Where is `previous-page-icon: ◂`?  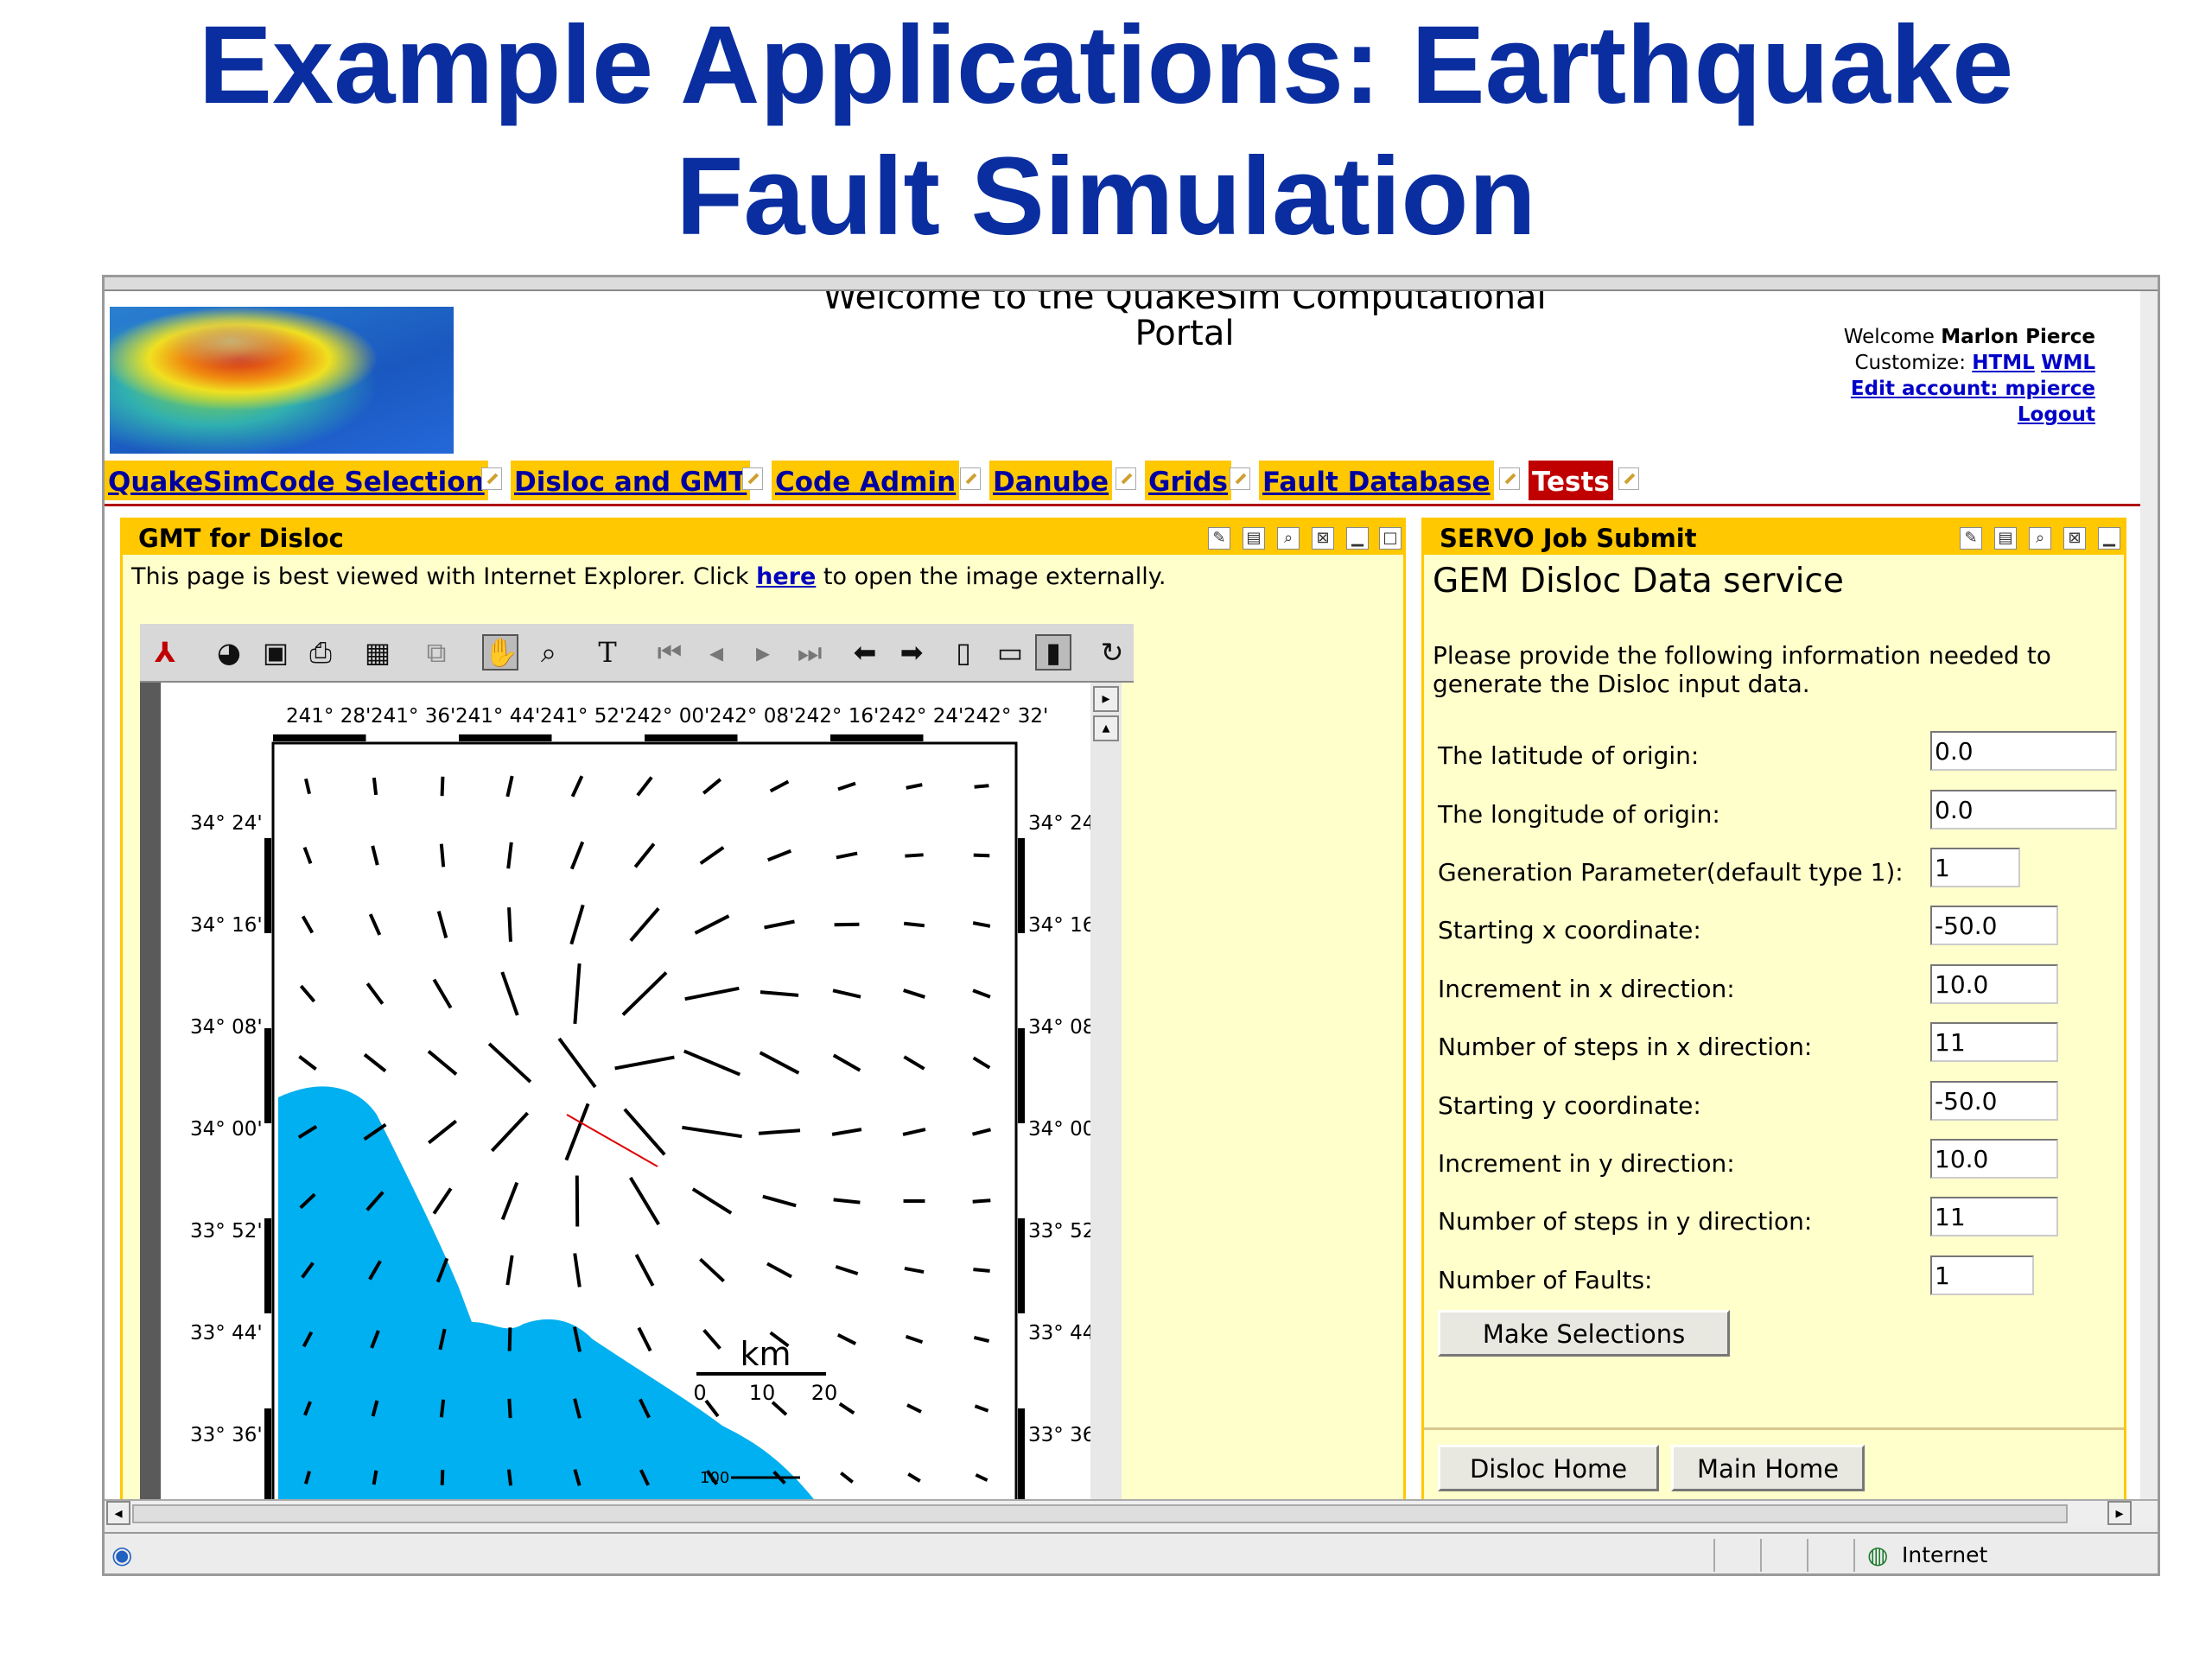 previous-page-icon: ◂ is located at coordinates (716, 652).